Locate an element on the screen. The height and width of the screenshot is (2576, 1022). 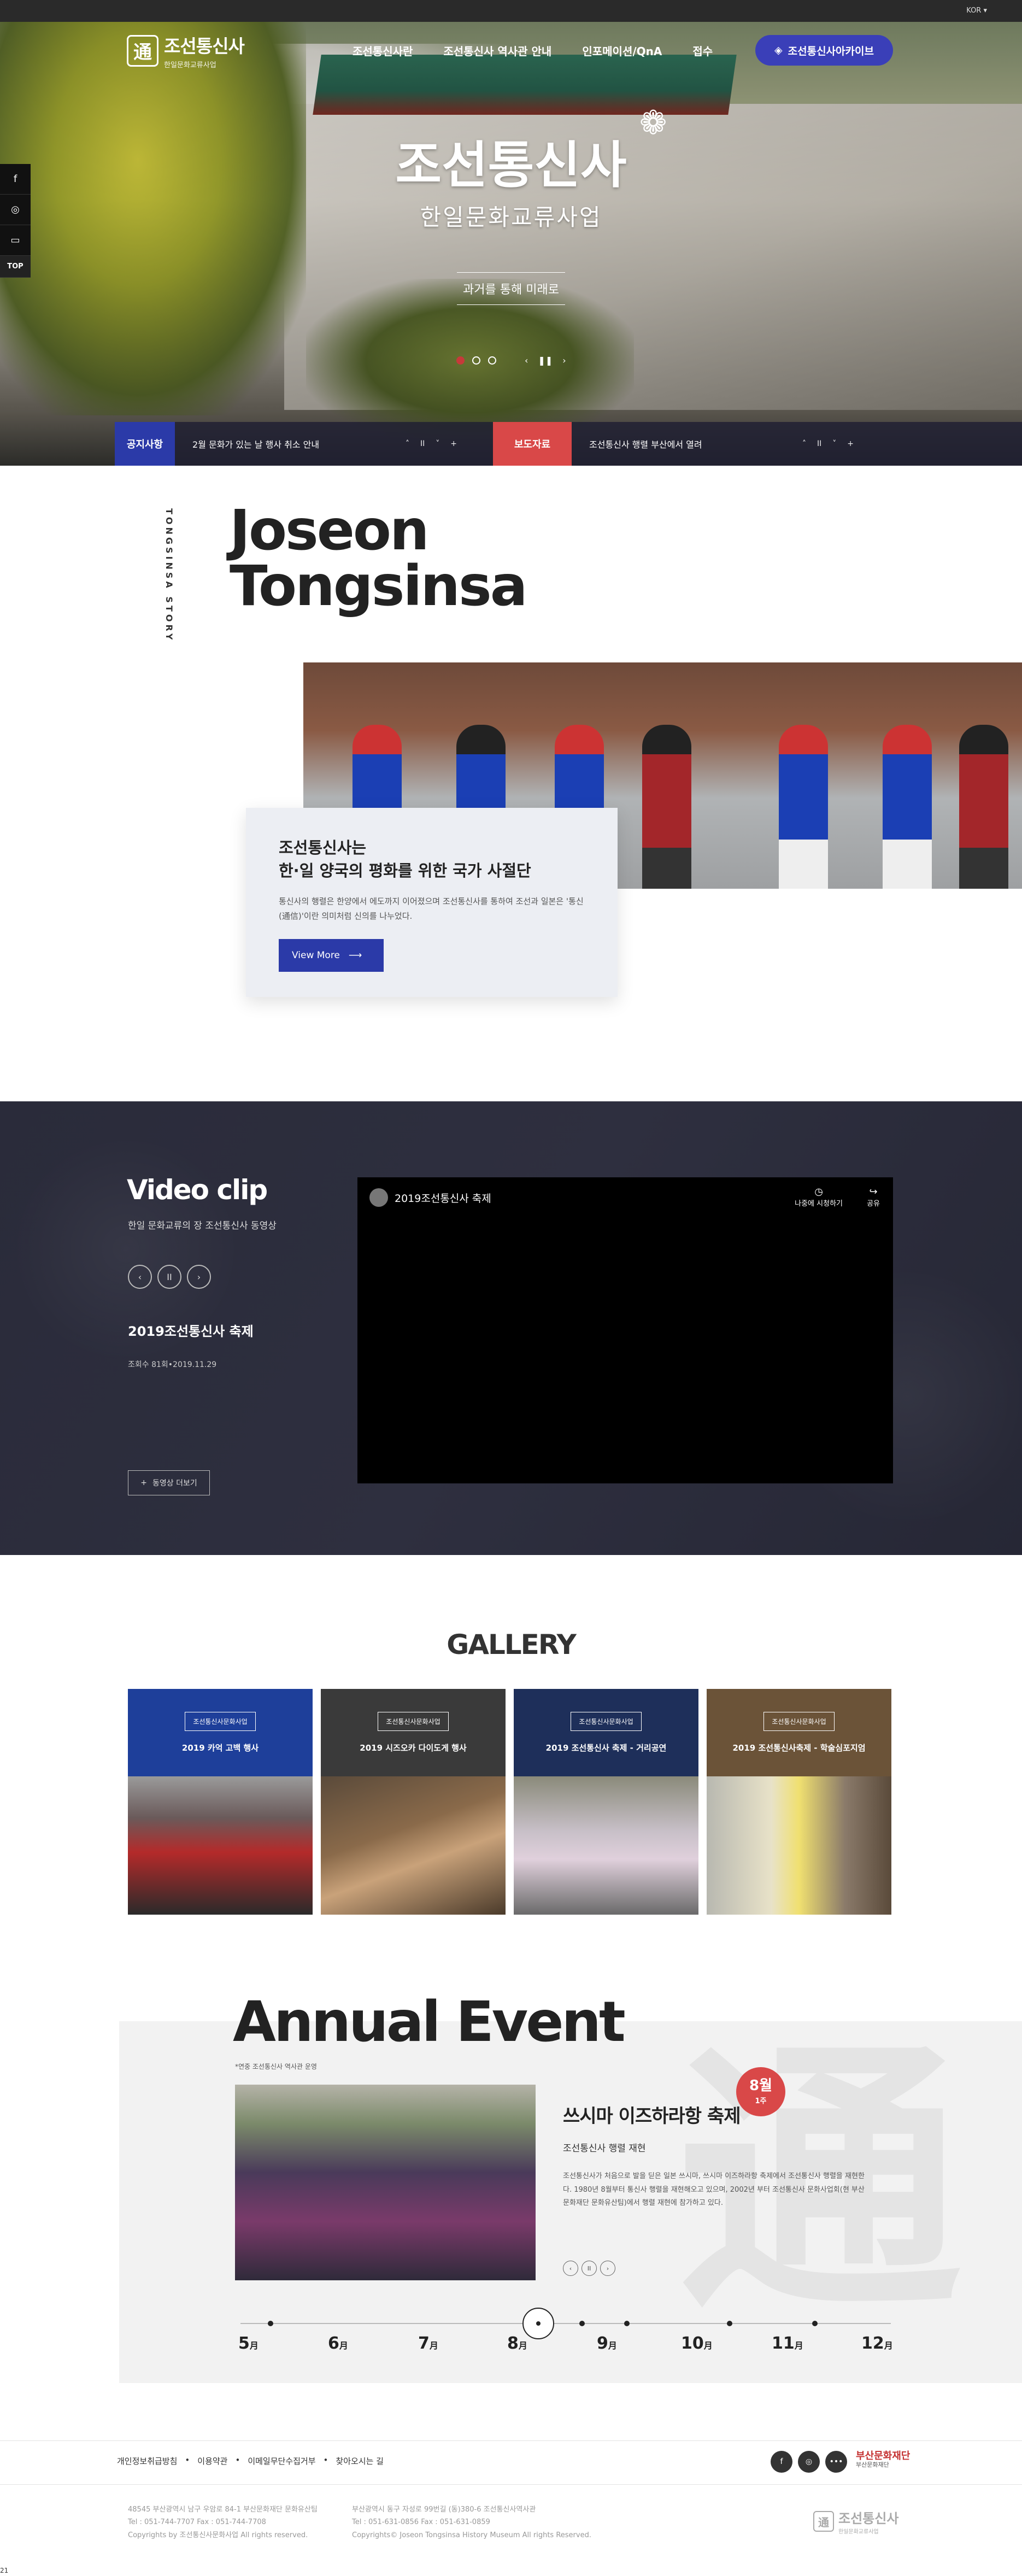
story-card-title: 조선통신사는 한·일 양국의 평화를 위한 국가 사절단 is located at coordinates (432, 859).